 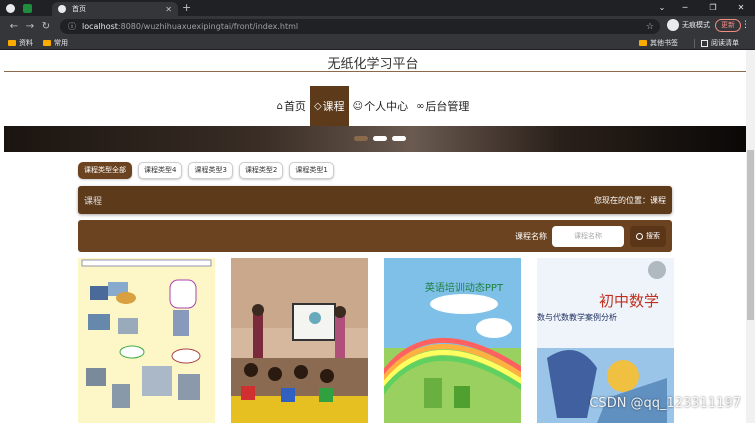 I want to click on update-button: 更新, so click(x=728, y=25).